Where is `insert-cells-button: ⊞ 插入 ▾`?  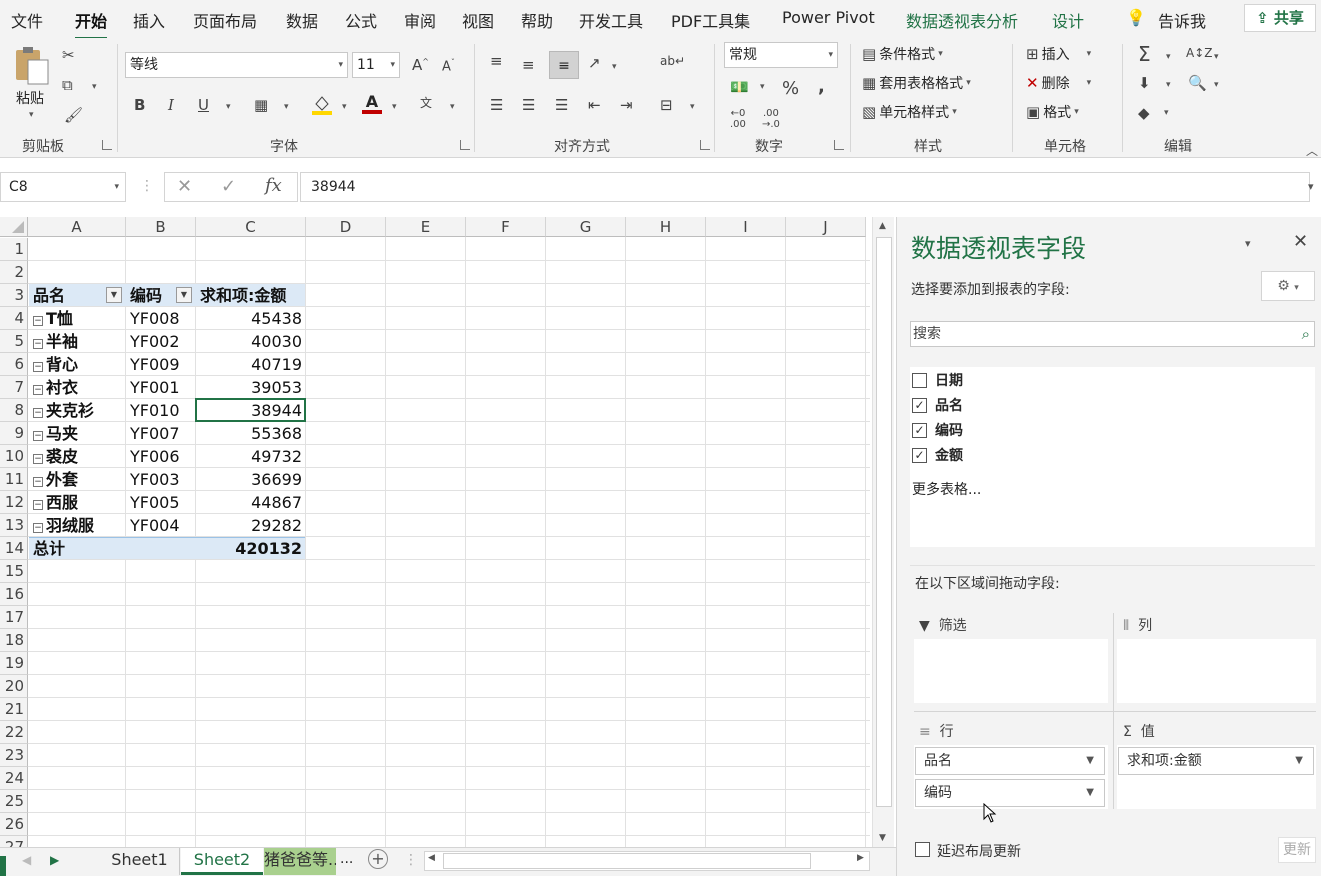 insert-cells-button: ⊞ 插入 ▾ is located at coordinates (1058, 54).